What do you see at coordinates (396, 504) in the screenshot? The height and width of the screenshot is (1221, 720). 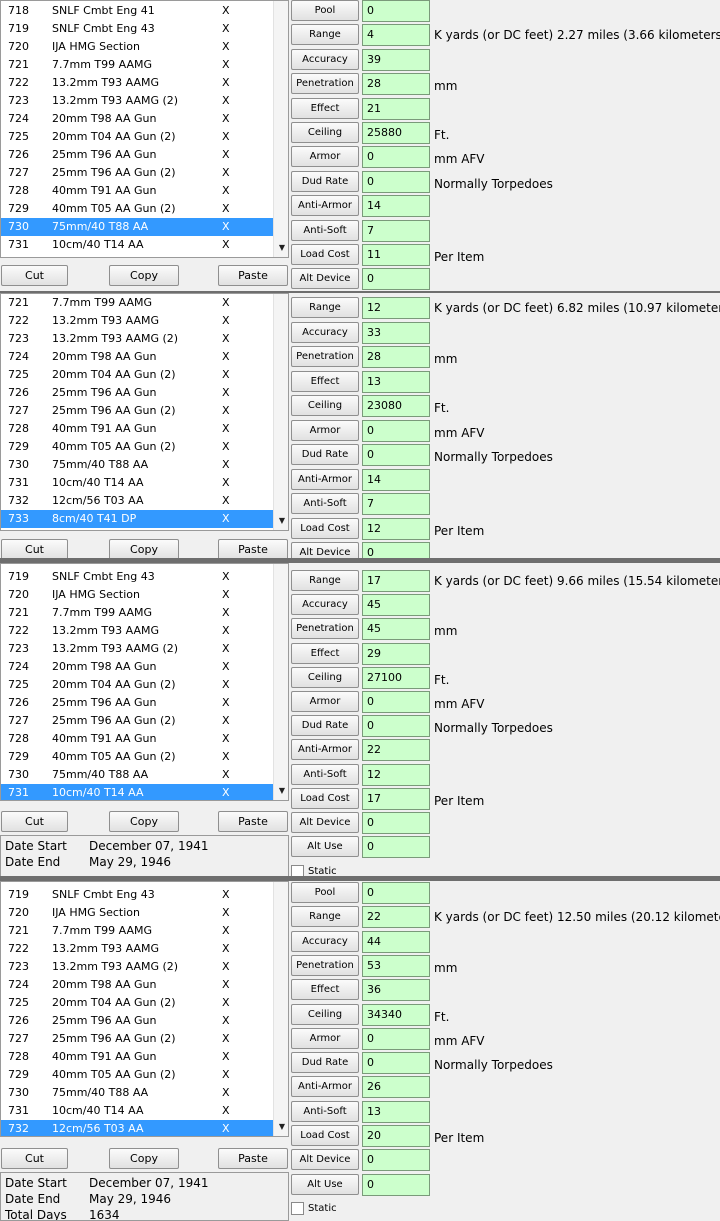 I see `anti-soft-value: 7` at bounding box center [396, 504].